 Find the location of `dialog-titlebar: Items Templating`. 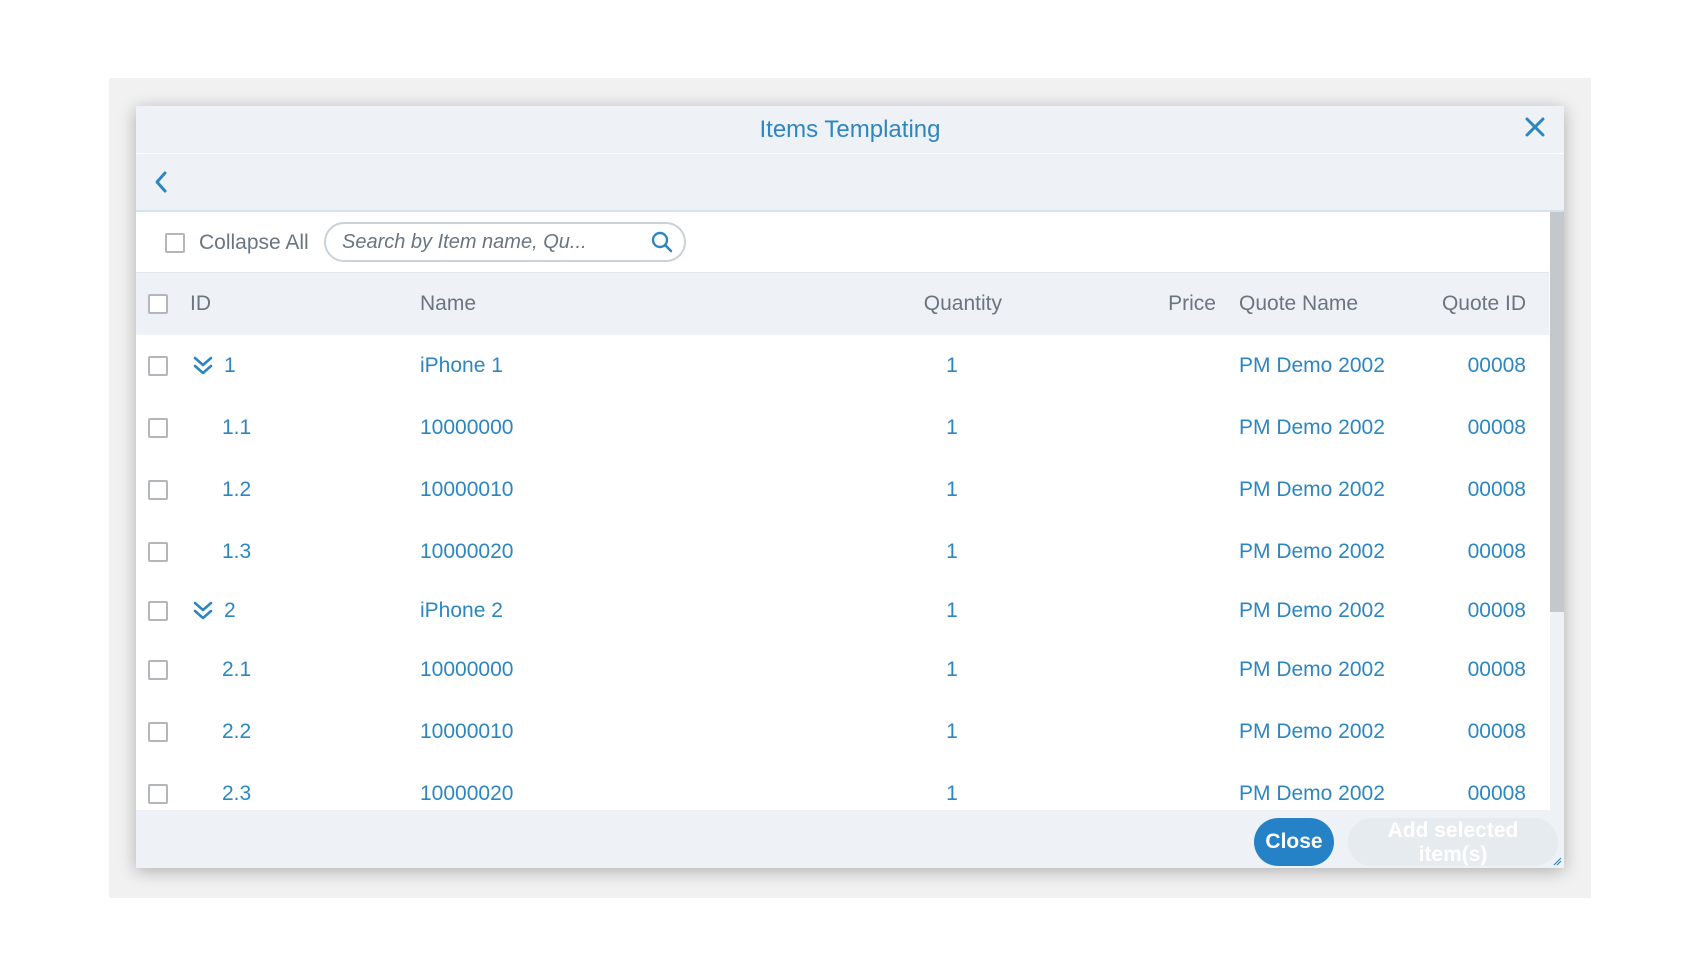

dialog-titlebar: Items Templating is located at coordinates (850, 129).